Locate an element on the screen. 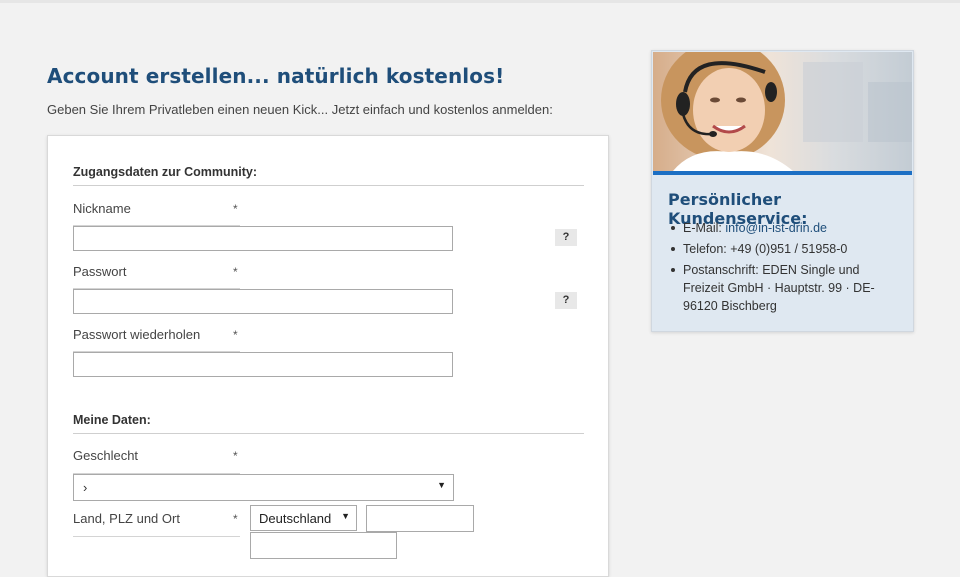 Image resolution: width=960 pixels, height=577 pixels. label-underline is located at coordinates (156, 536).